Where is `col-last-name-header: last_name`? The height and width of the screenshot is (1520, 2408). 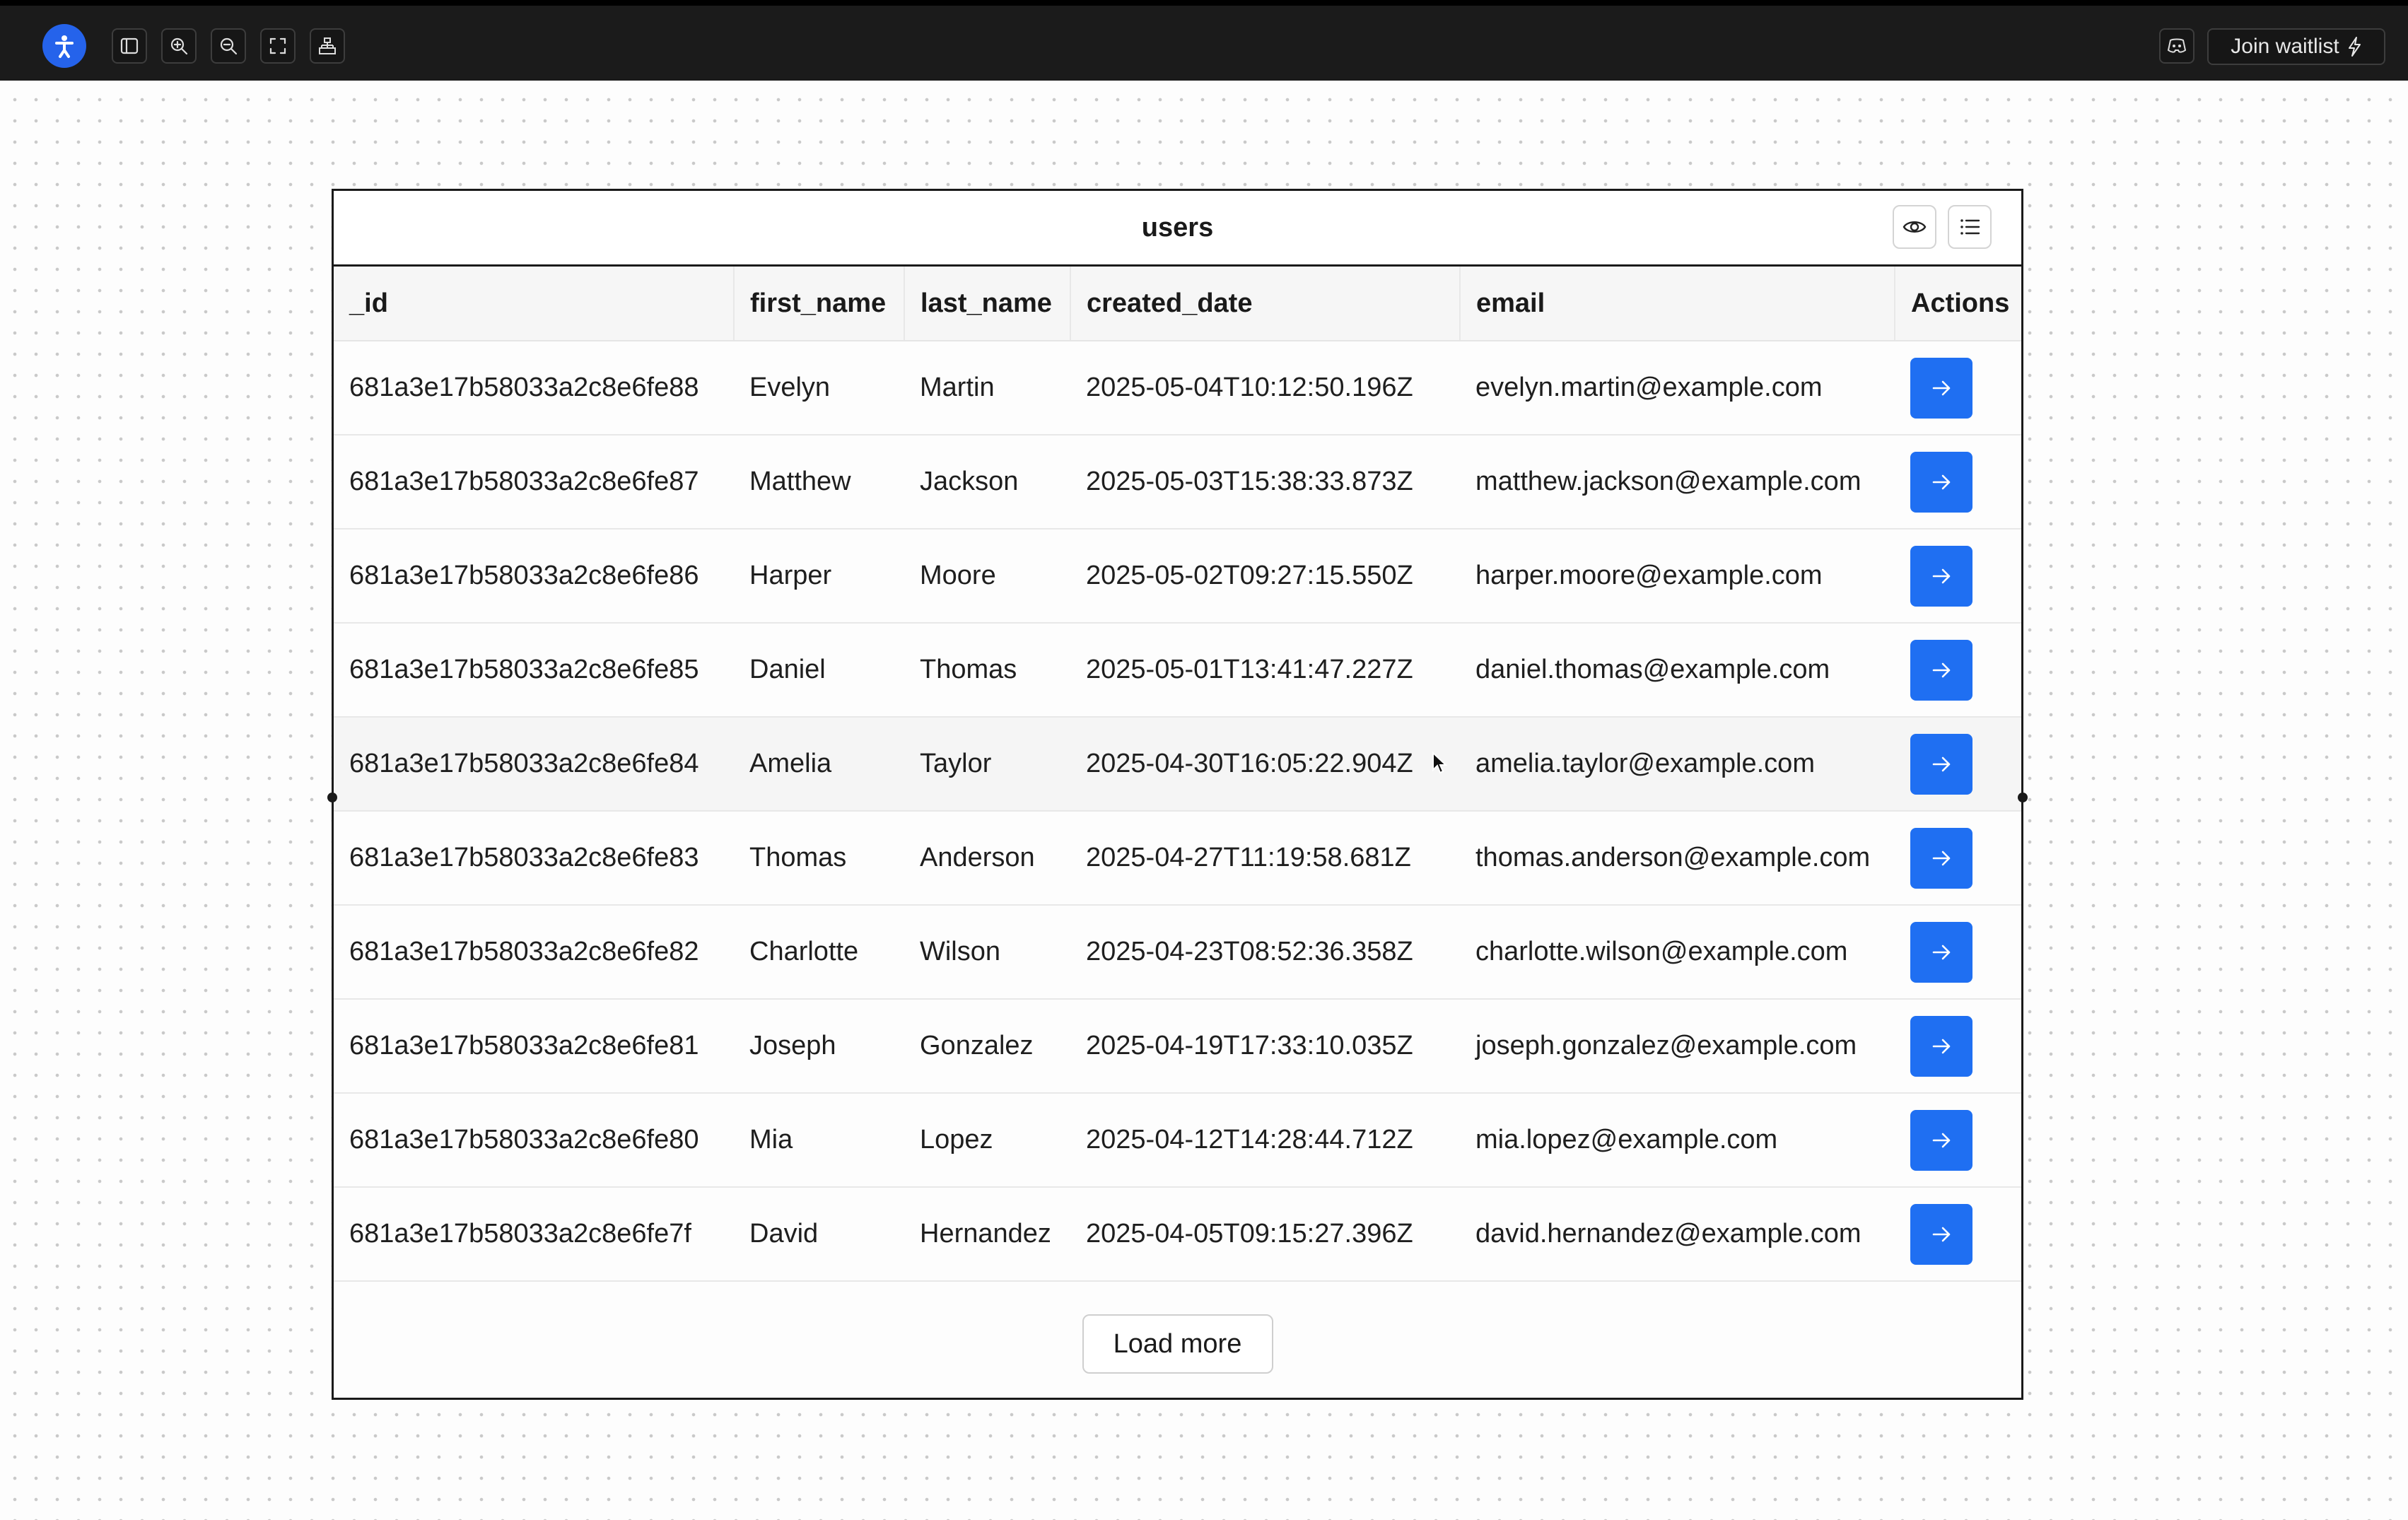 col-last-name-header: last_name is located at coordinates (987, 304).